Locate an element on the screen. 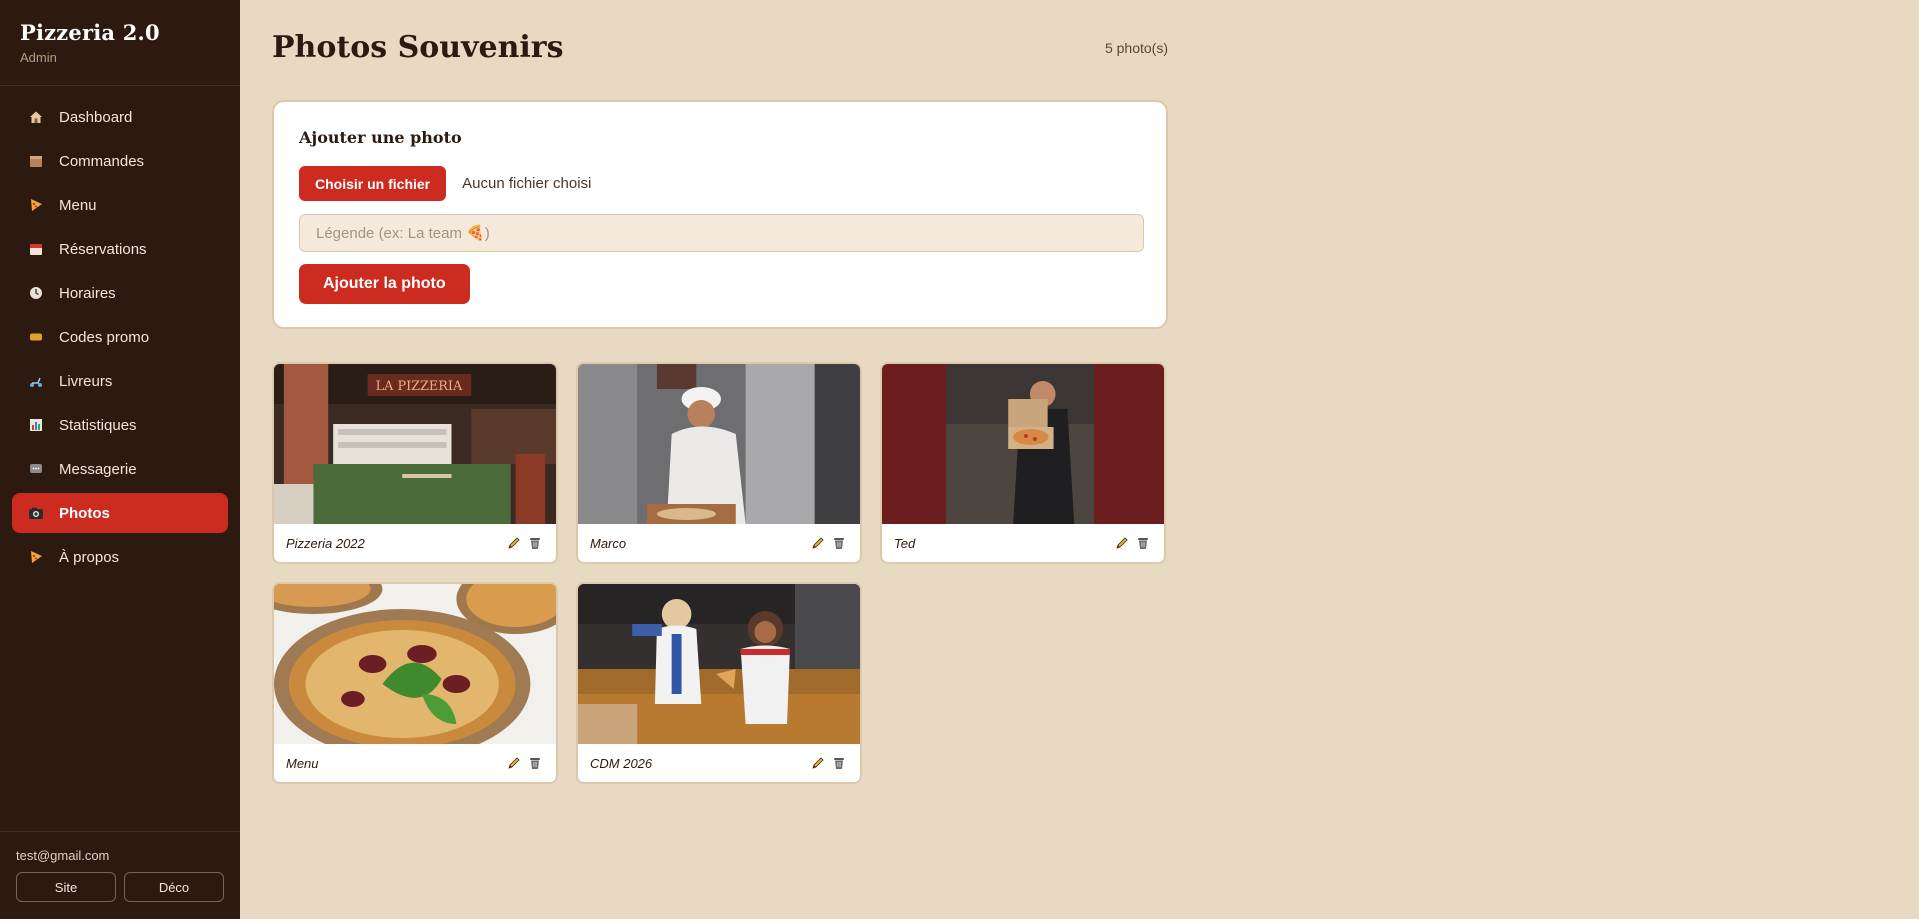  sidebar-item-messagerie: Messagerie is located at coordinates (120, 469).